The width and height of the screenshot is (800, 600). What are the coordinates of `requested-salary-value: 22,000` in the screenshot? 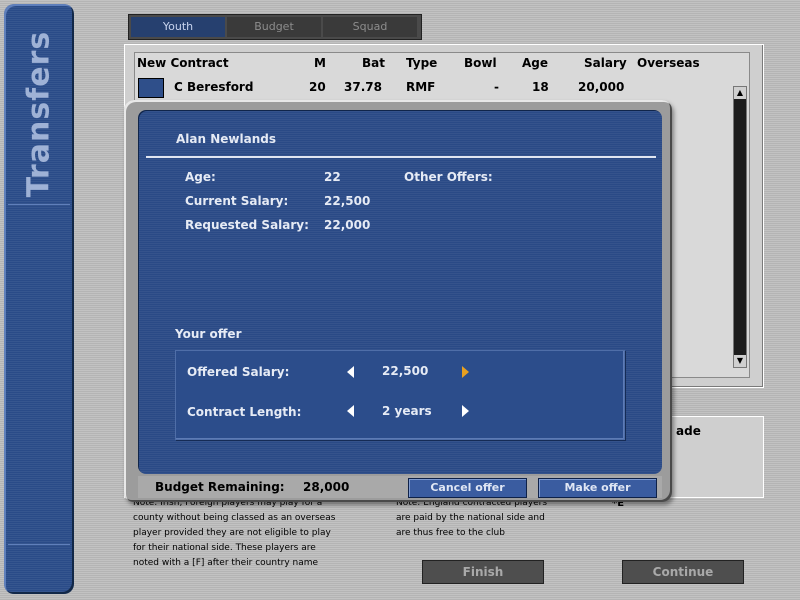 It's located at (347, 225).